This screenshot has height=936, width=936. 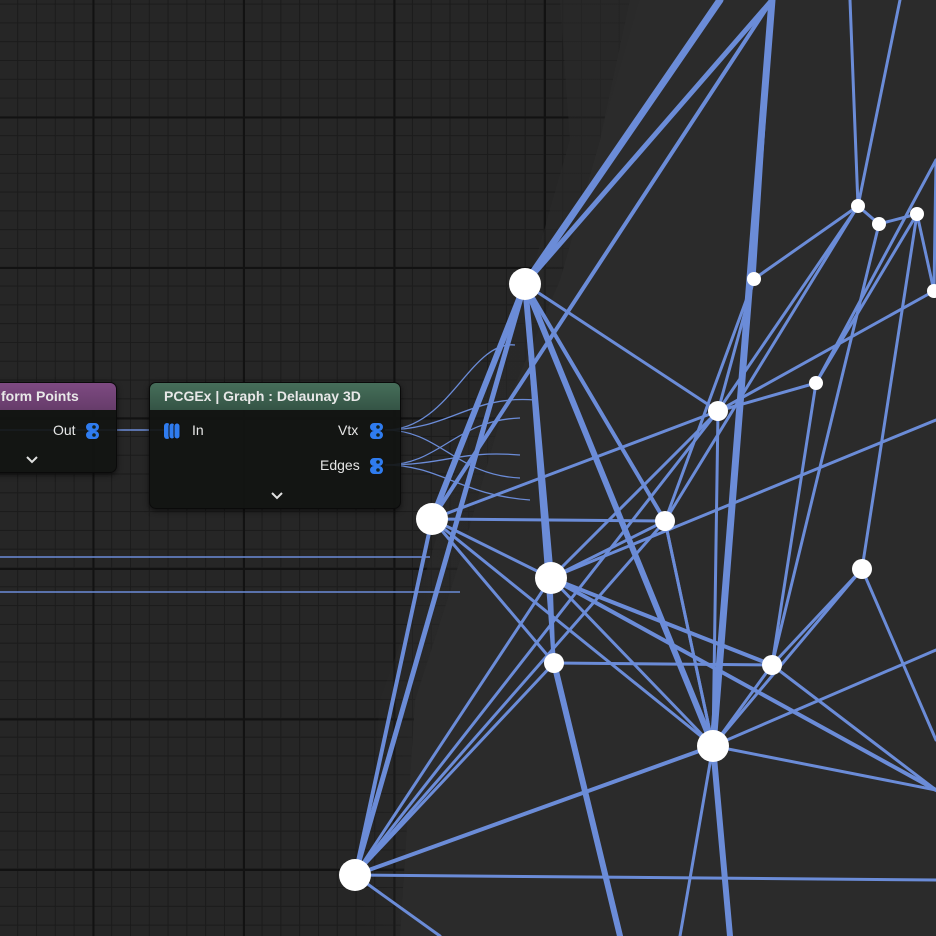 I want to click on in-pin-row: In Vtx, so click(x=276, y=430).